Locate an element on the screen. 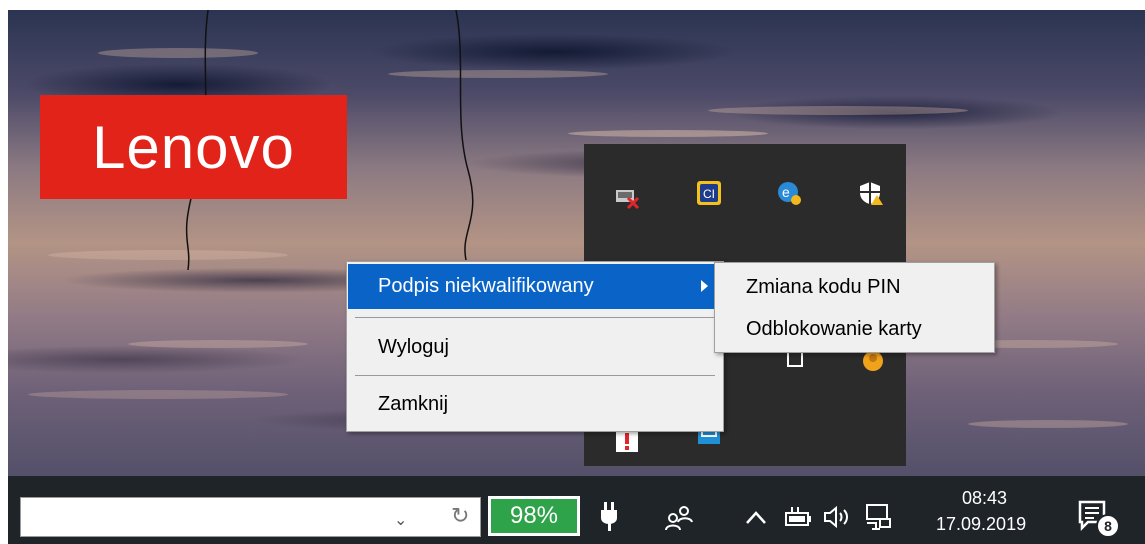 This screenshot has height=544, width=1145. ci-app-icon: CI is located at coordinates (709, 193).